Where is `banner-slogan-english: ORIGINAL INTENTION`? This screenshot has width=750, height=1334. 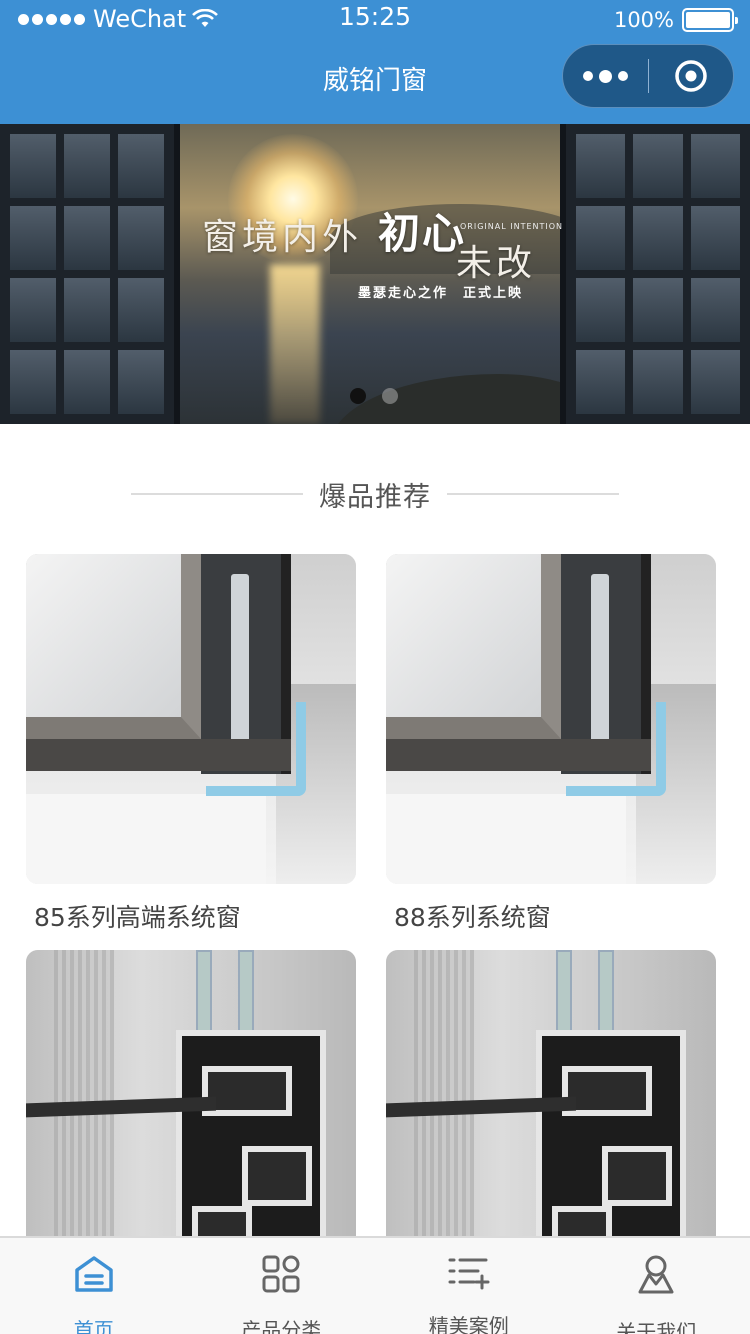
banner-slogan-english: ORIGINAL INTENTION is located at coordinates (512, 226).